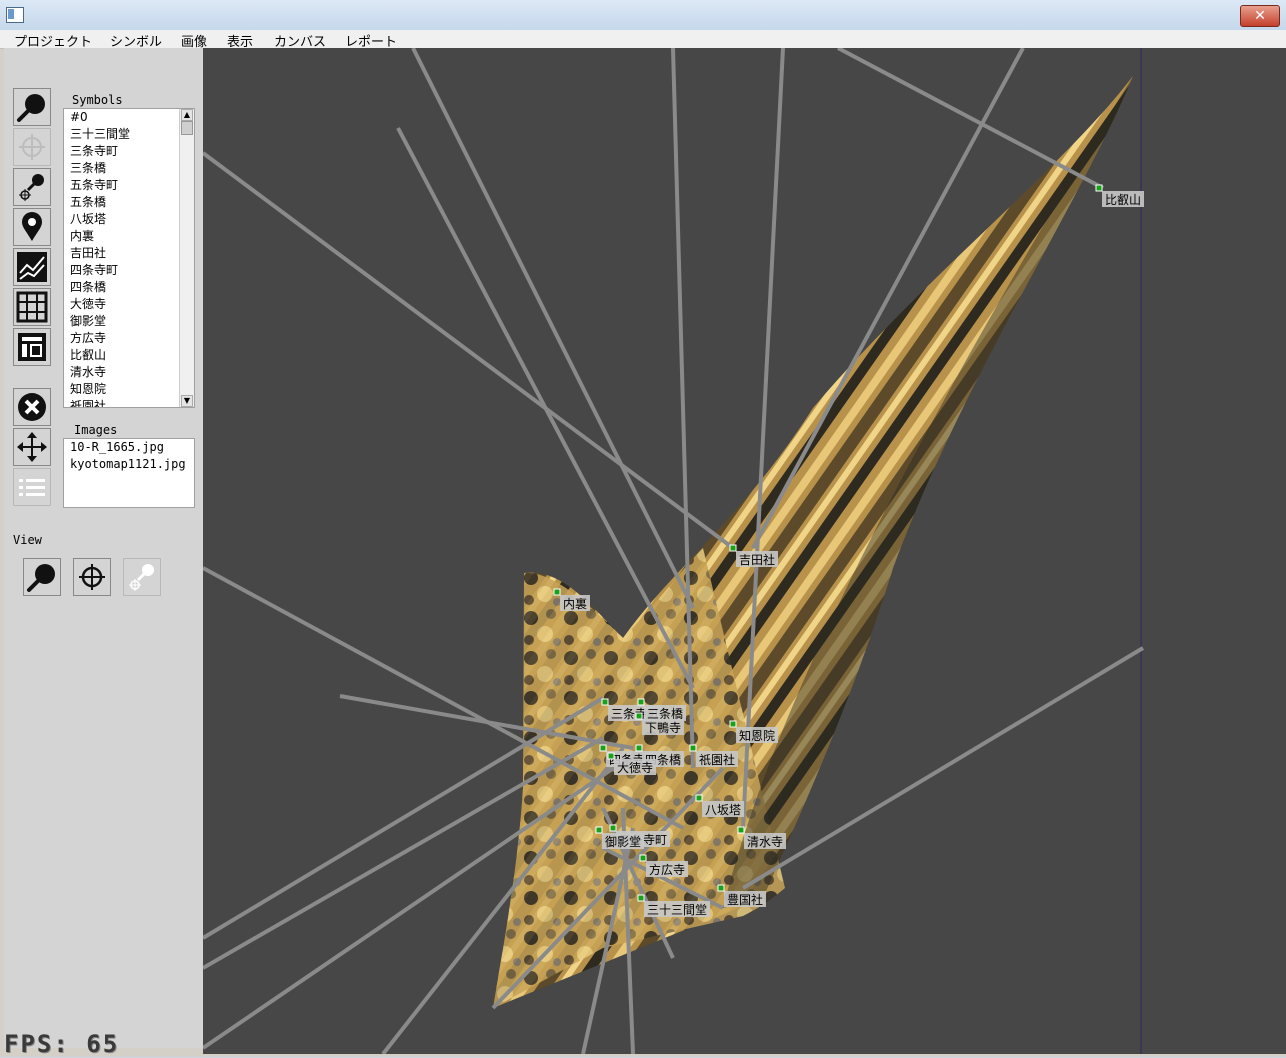 This screenshot has height=1058, width=1286. Describe the element at coordinates (187, 128) in the screenshot. I see `scroll-thumb` at that location.